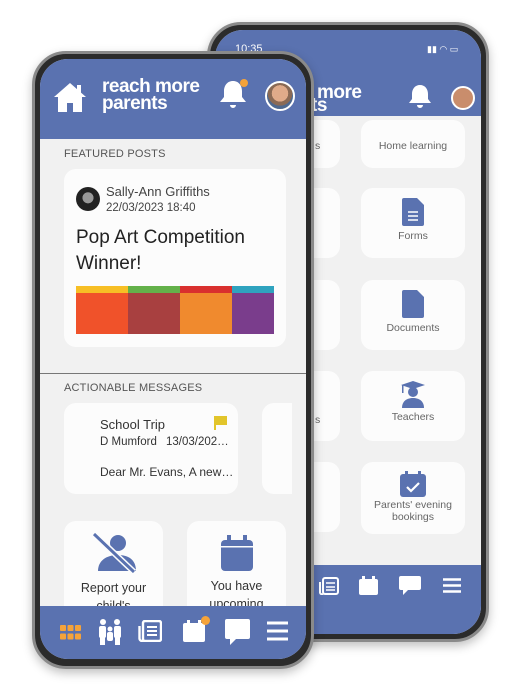 This screenshot has height=690, width=522. What do you see at coordinates (443, 49) in the screenshot?
I see `status-icons: ▮▮ ◠ ▭` at bounding box center [443, 49].